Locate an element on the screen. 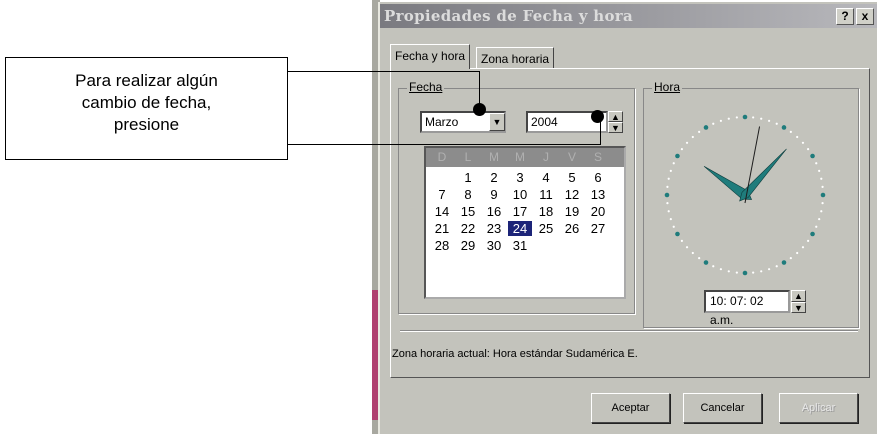  calendar-day: 25 is located at coordinates (546, 228).